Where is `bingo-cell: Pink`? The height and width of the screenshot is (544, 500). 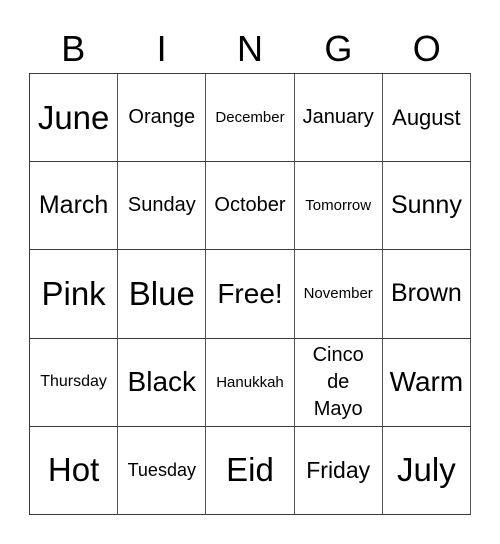
bingo-cell: Pink is located at coordinates (74, 294).